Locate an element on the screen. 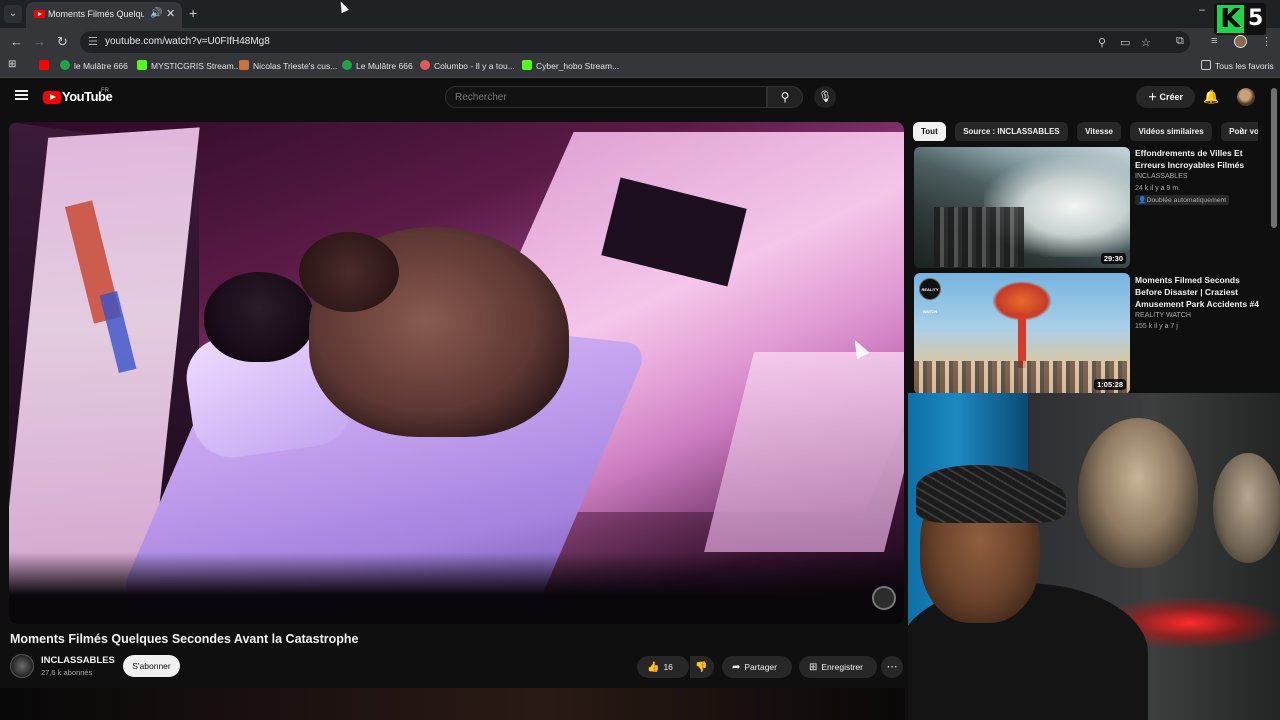  badge-label: Doublée automatiquement is located at coordinates (1186, 200).